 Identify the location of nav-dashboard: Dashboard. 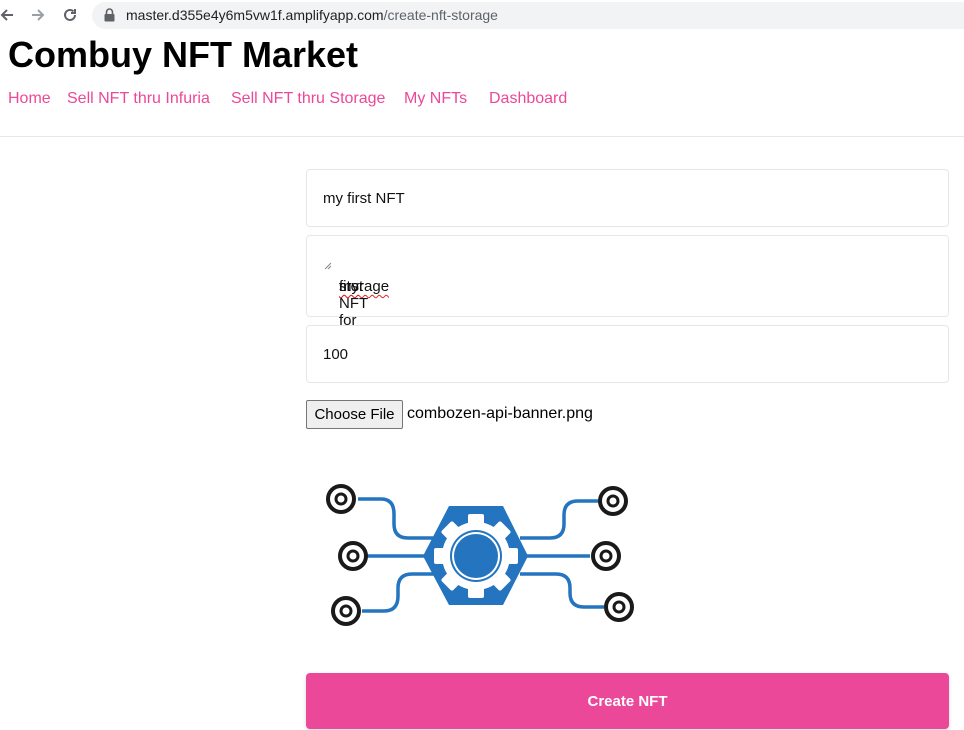
(528, 99).